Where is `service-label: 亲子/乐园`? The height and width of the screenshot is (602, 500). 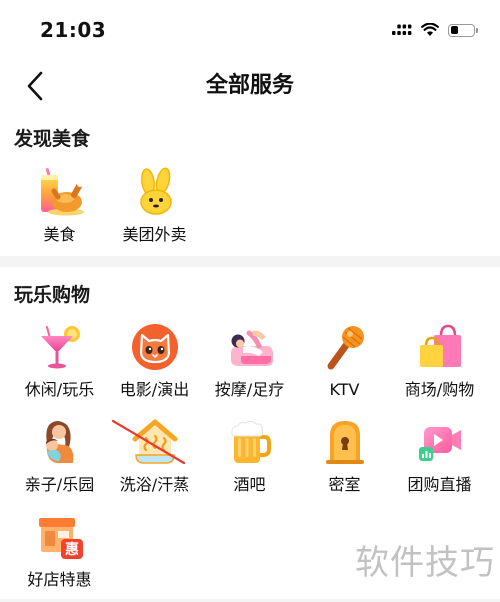
service-label: 亲子/乐园 is located at coordinates (59, 484).